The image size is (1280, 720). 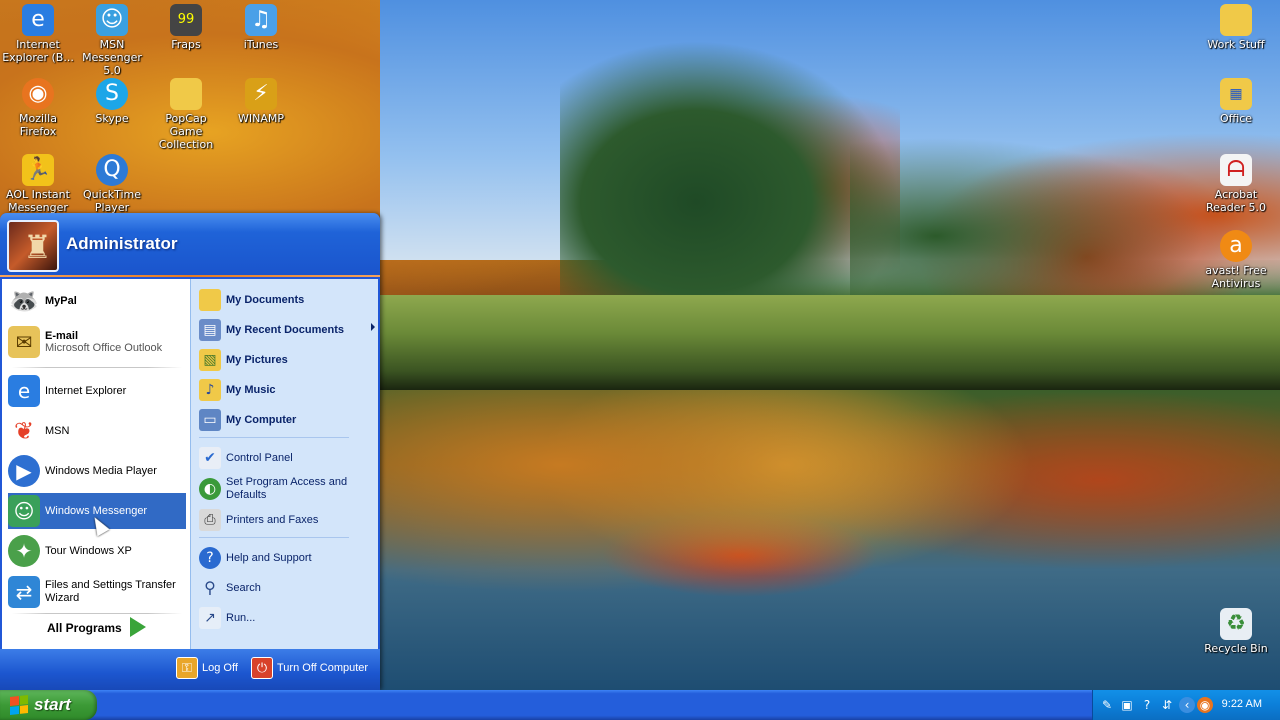 What do you see at coordinates (730, 175) in the screenshot?
I see `evergreen-trees` at bounding box center [730, 175].